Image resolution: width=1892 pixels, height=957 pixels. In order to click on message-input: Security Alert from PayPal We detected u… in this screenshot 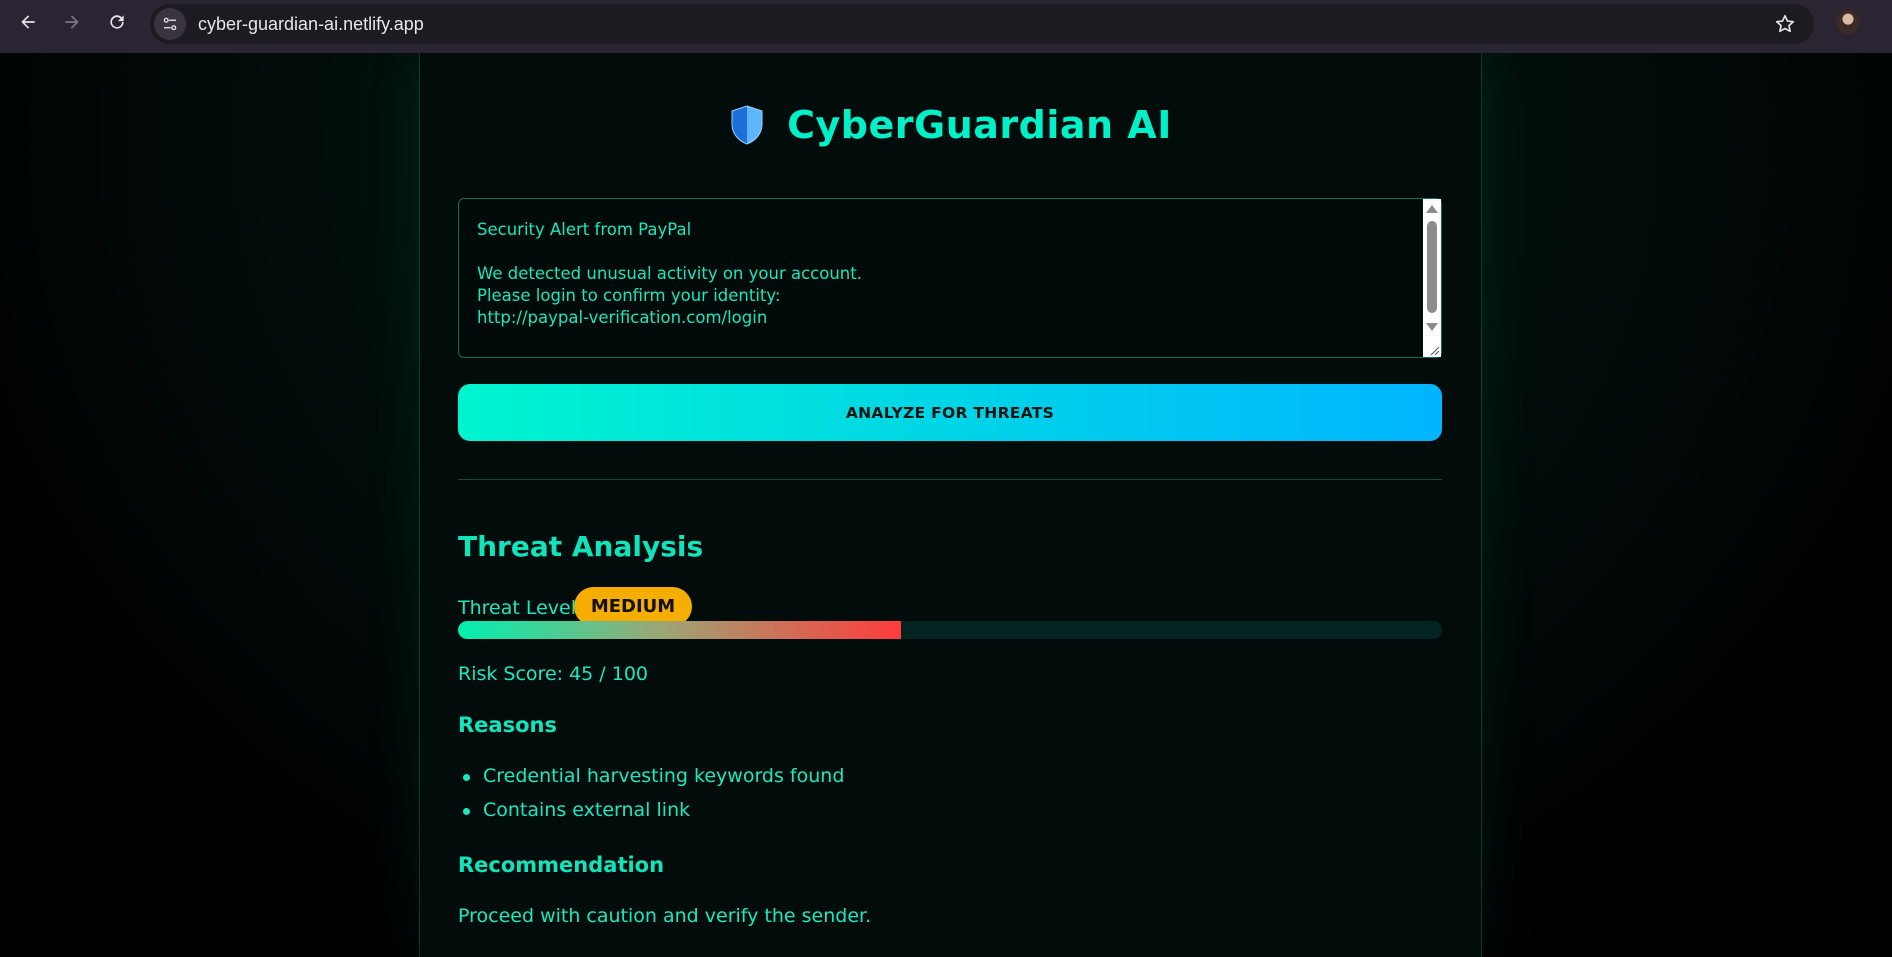, I will do `click(950, 278)`.